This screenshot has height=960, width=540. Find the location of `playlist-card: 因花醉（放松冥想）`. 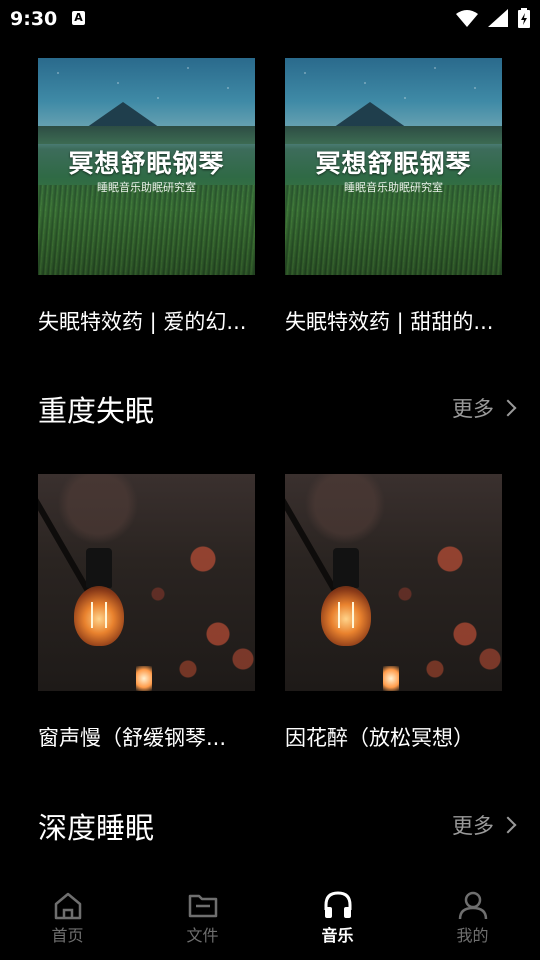

playlist-card: 因花醉（放松冥想） is located at coordinates (393, 612).